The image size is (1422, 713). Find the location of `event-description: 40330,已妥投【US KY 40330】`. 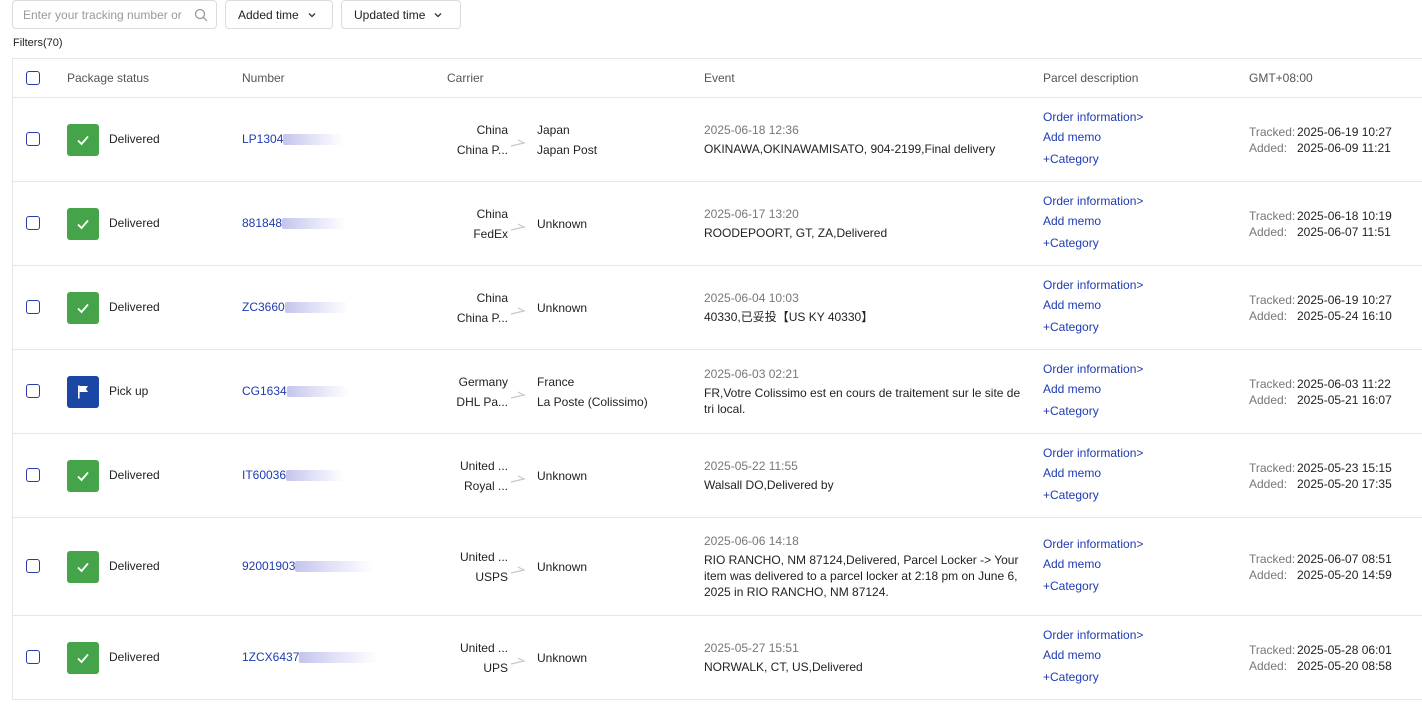

event-description: 40330,已妥投【US KY 40330】 is located at coordinates (789, 316).